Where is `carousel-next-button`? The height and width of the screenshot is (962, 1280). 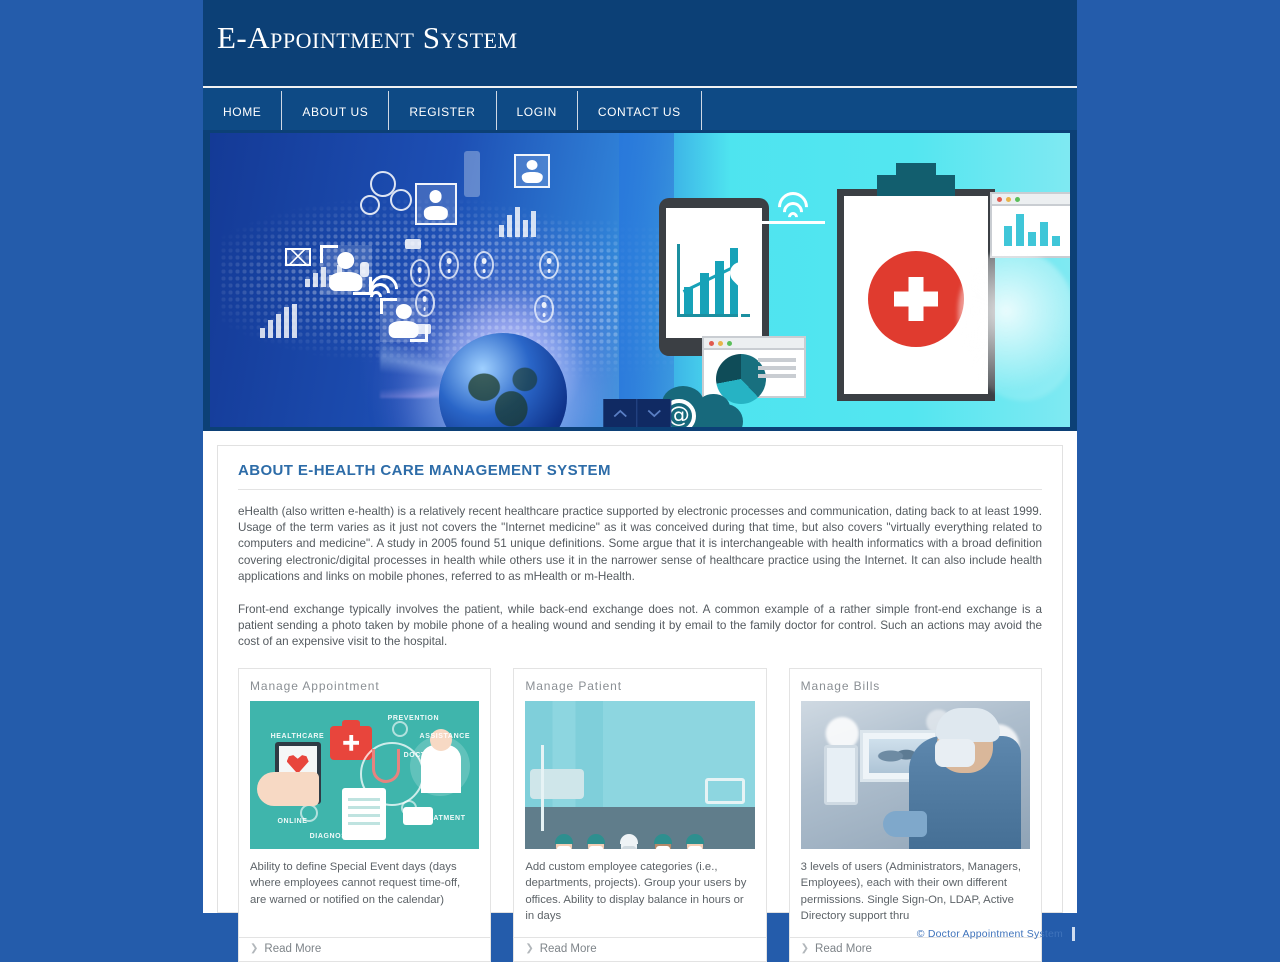 carousel-next-button is located at coordinates (654, 413).